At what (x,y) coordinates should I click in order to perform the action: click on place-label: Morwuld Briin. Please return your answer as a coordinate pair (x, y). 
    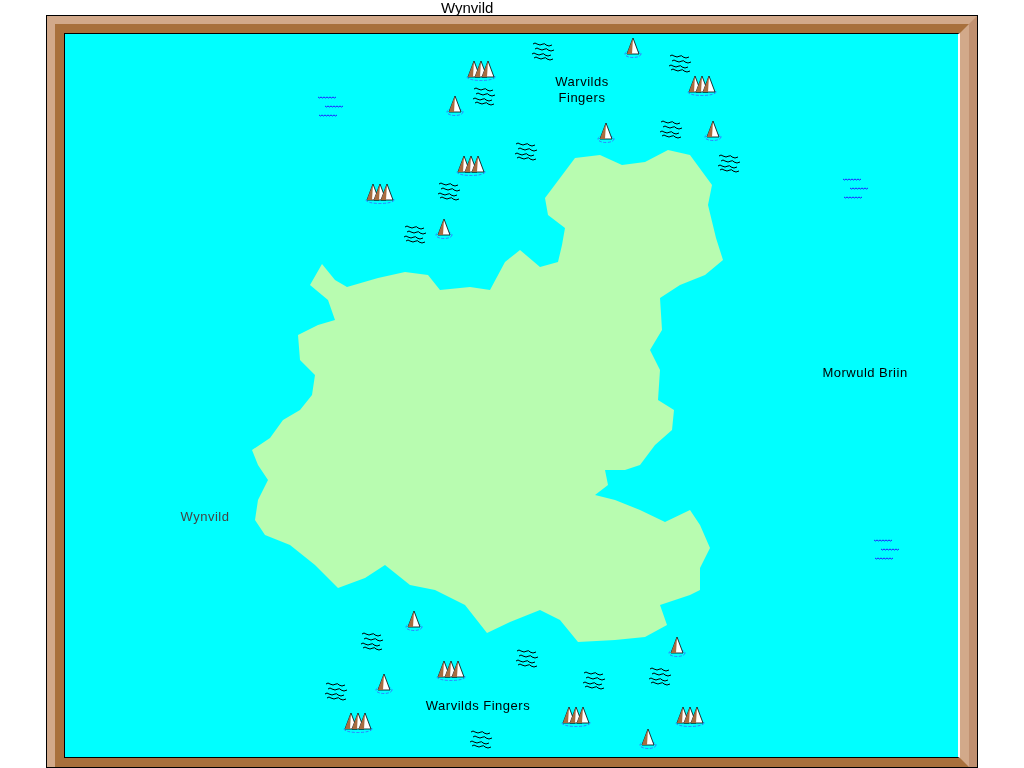
    Looking at the image, I should click on (865, 373).